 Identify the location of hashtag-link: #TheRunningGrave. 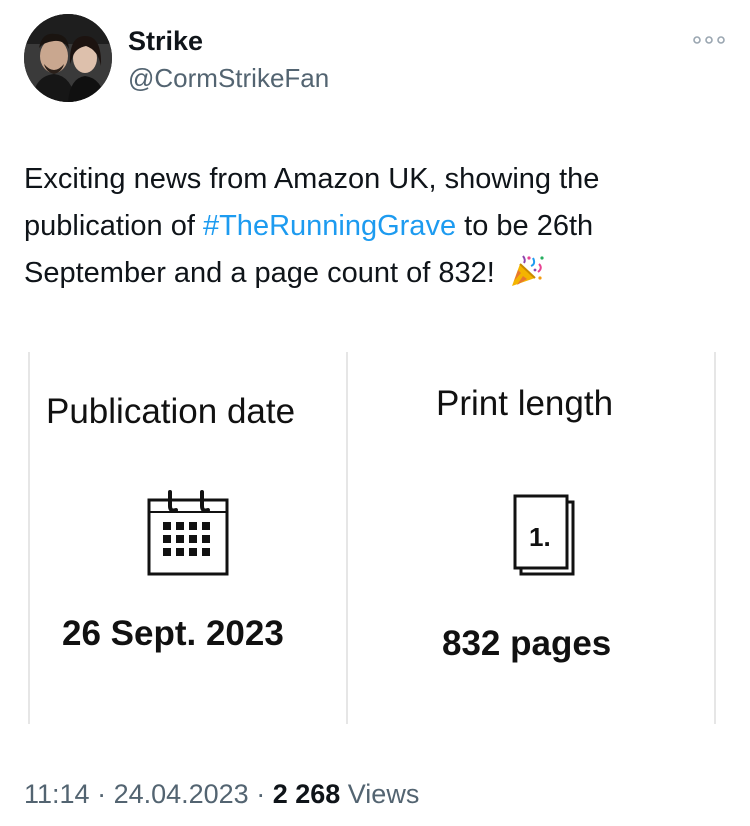
(329, 226).